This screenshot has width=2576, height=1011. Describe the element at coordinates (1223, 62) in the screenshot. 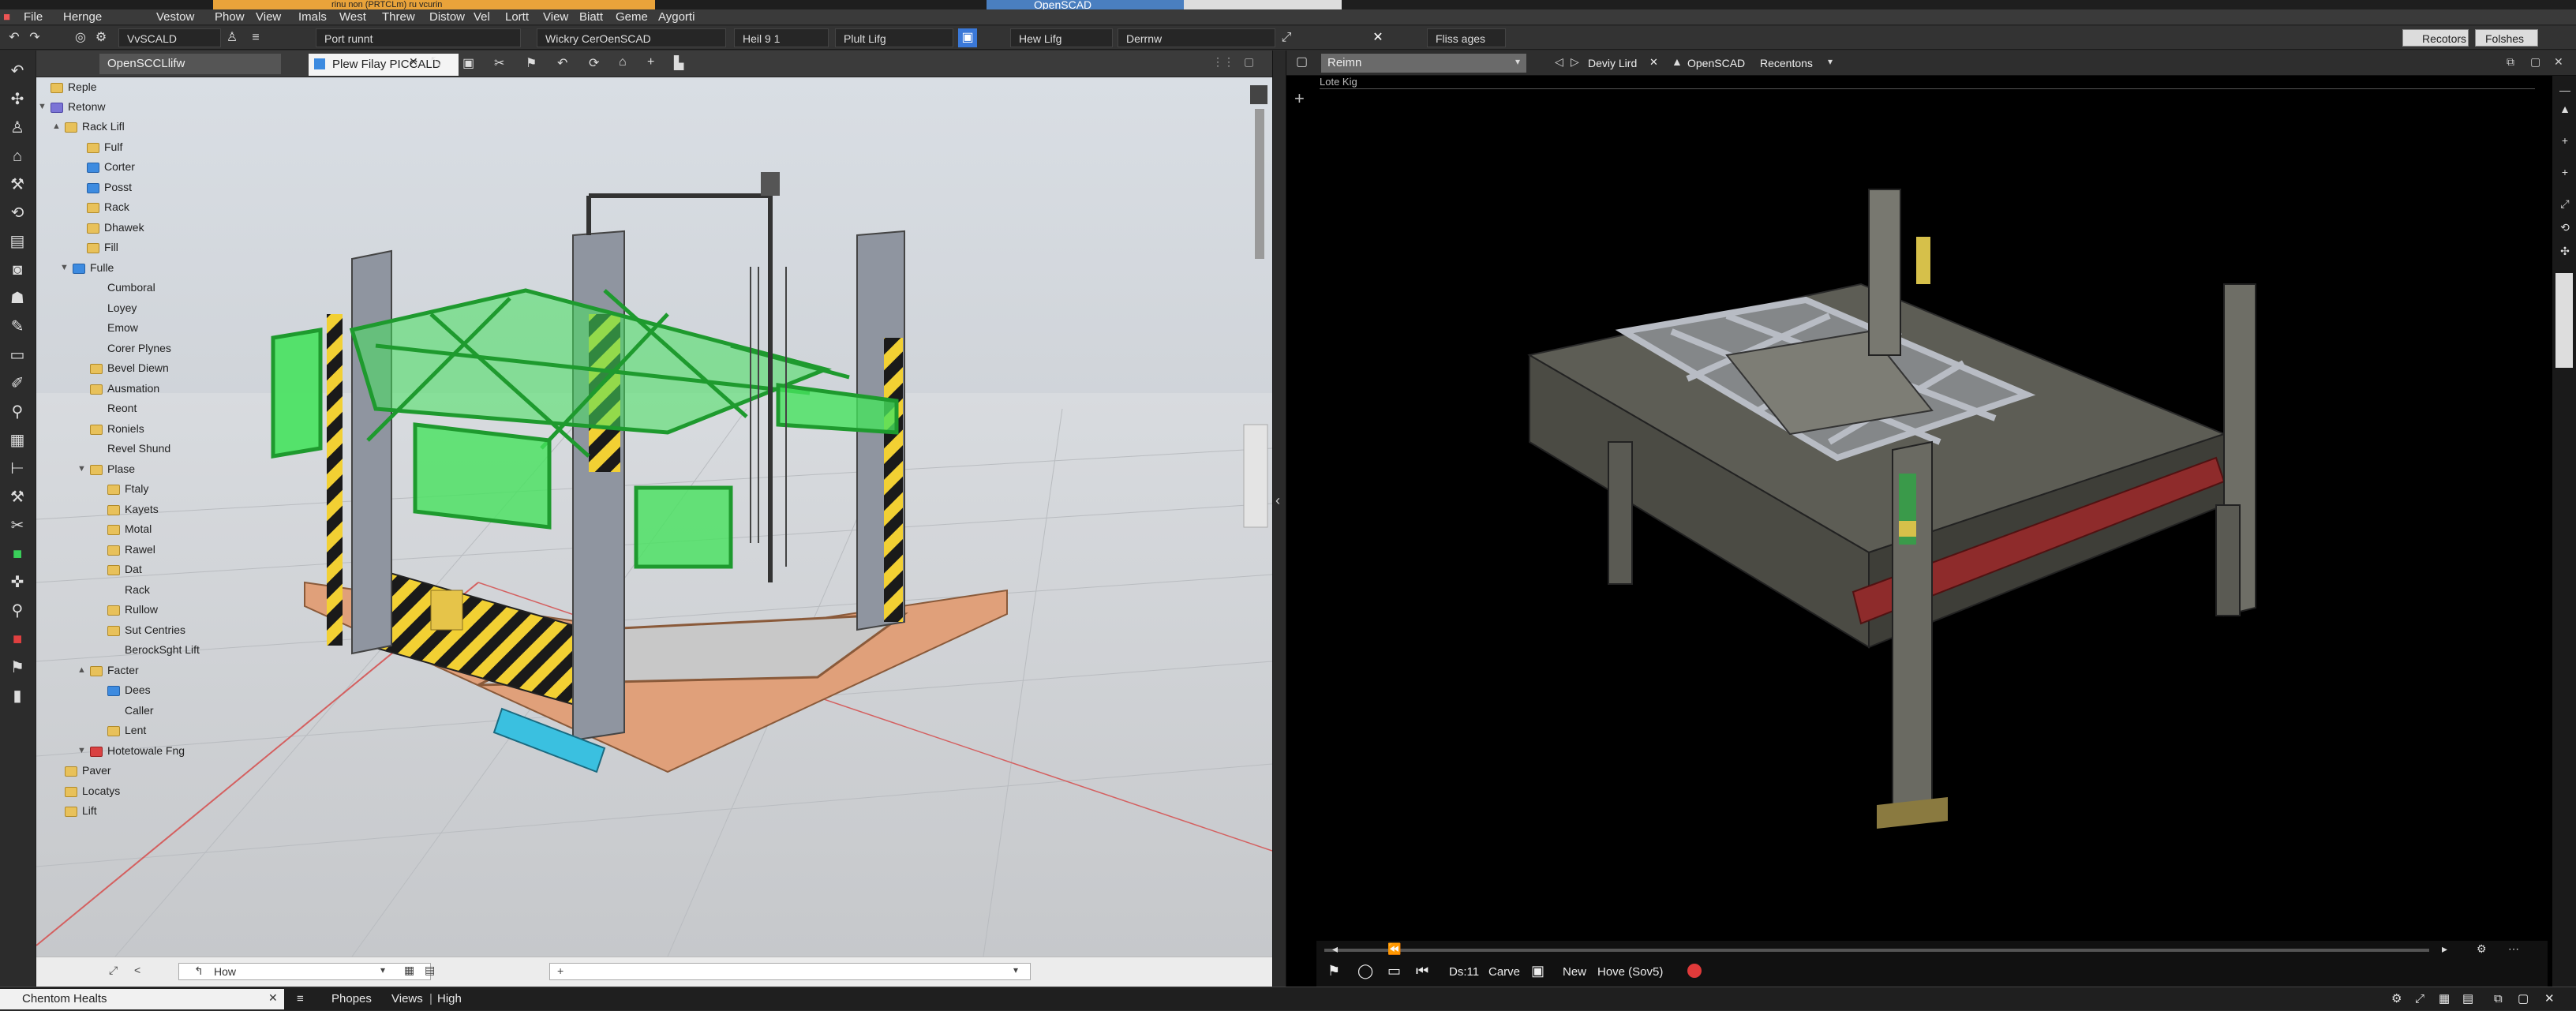

I see `panel-menu-icon: ⋮⋮` at that location.